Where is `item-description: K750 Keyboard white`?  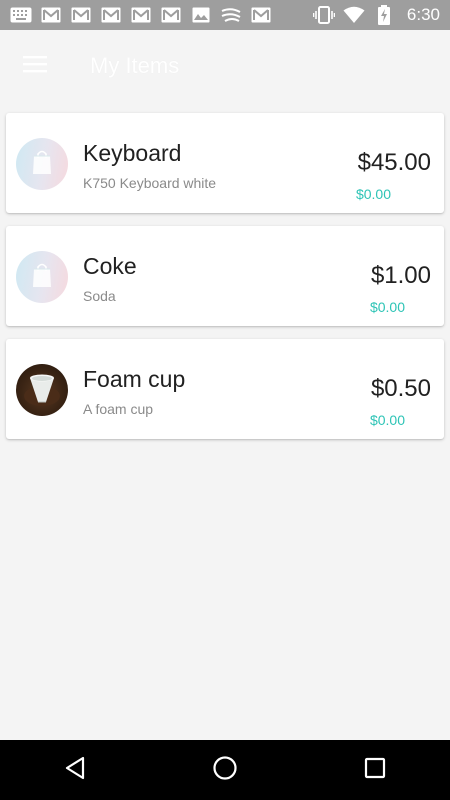
item-description: K750 Keyboard white is located at coordinates (150, 183).